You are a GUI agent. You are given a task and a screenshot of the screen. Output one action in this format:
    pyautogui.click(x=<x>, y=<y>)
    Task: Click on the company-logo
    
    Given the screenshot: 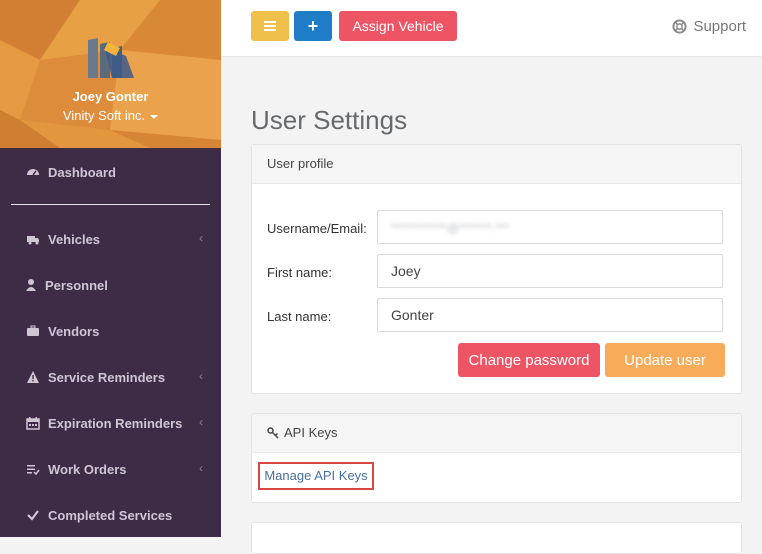 What is the action you would take?
    pyautogui.click(x=111, y=58)
    